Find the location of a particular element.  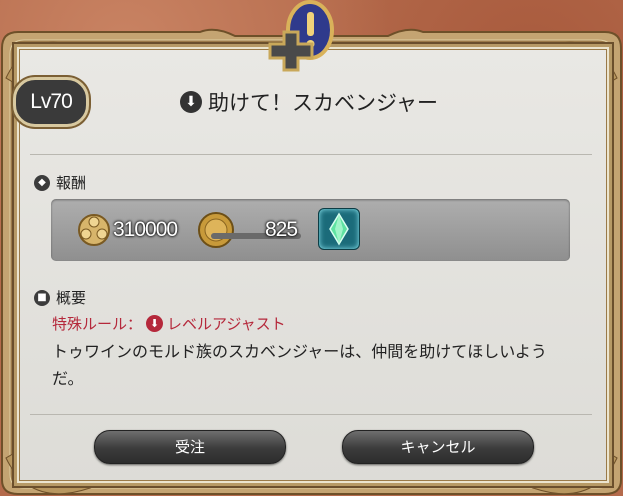

quest-title: ⬇ 助けて！スカベンジャー is located at coordinates (309, 102).